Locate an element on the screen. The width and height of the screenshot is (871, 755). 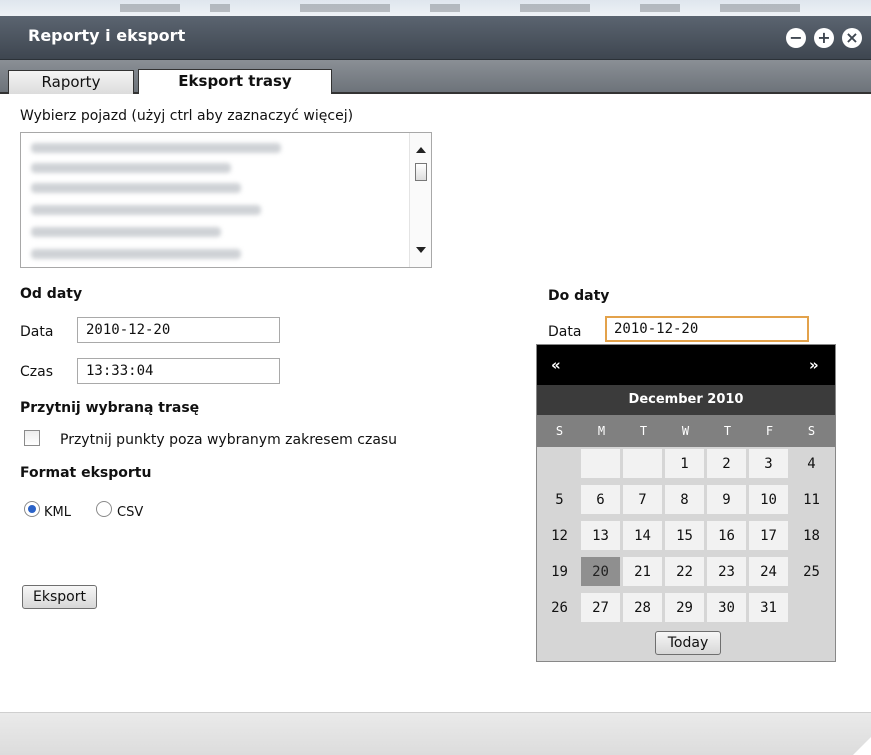
calendar-day: 19 is located at coordinates (559, 572).